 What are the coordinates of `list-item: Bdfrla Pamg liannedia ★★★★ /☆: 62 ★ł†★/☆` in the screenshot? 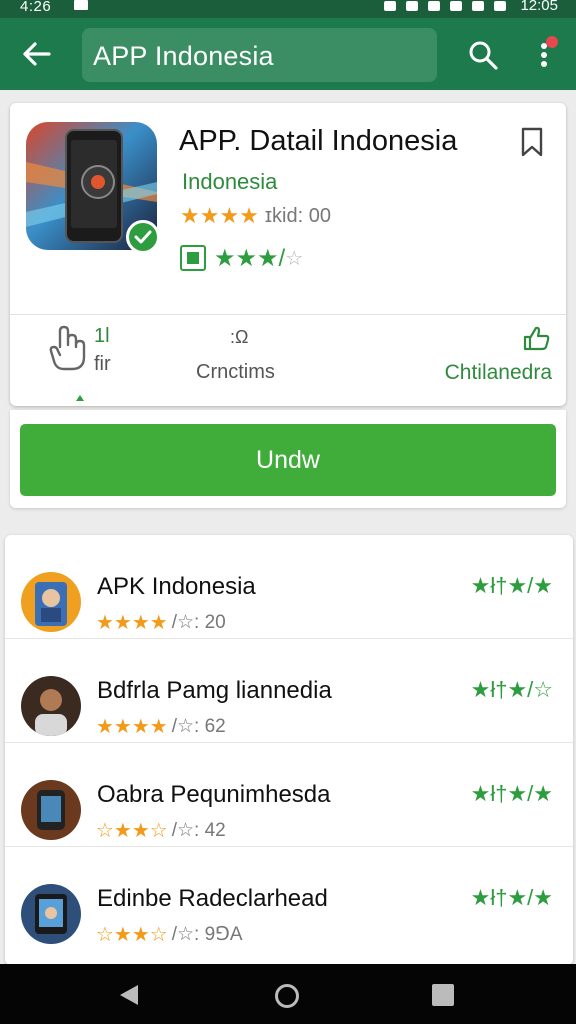 It's located at (289, 691).